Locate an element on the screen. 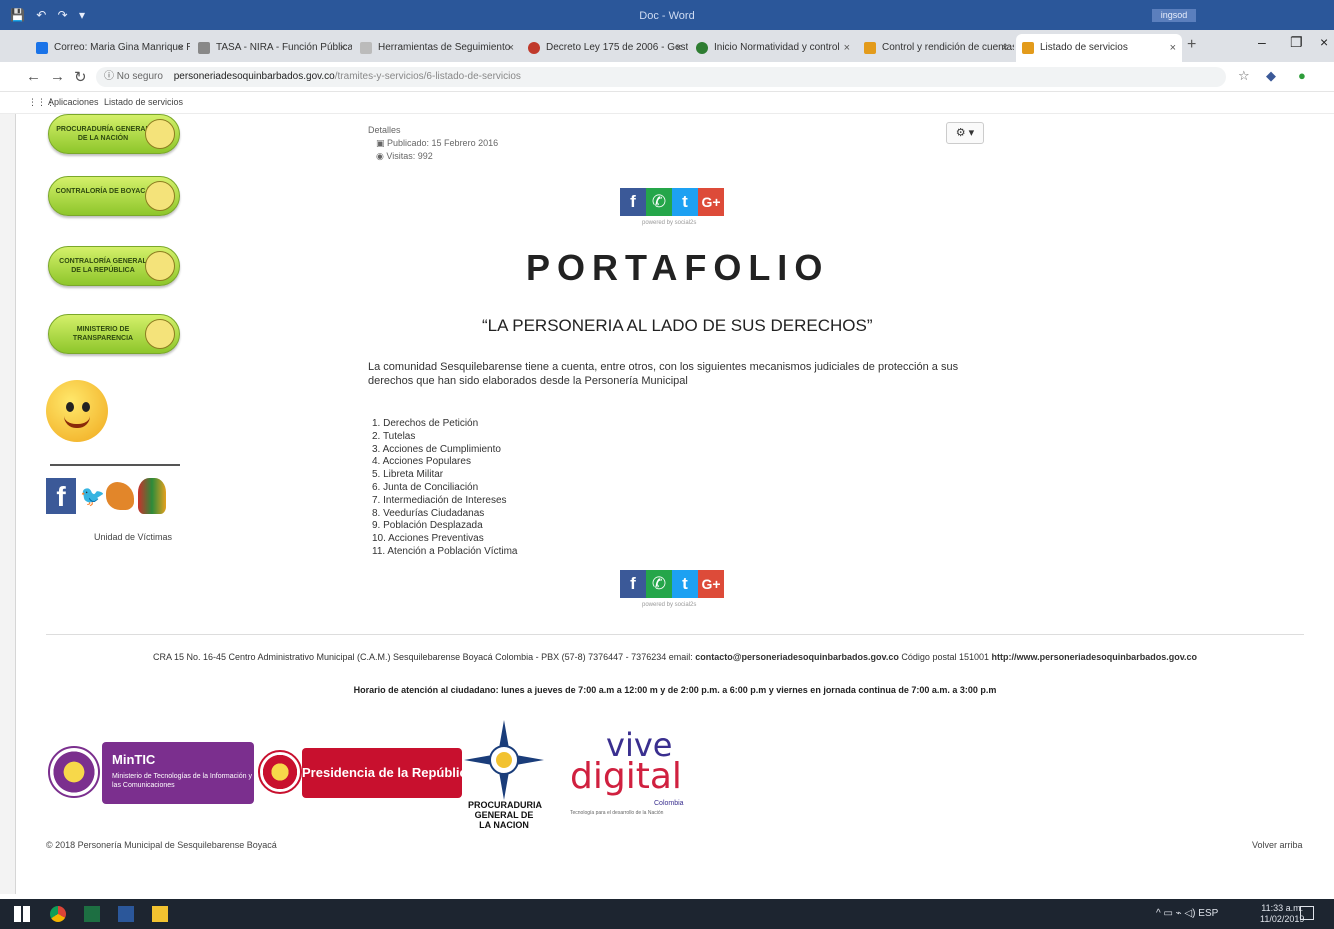  hand-icon is located at coordinates (120, 496).